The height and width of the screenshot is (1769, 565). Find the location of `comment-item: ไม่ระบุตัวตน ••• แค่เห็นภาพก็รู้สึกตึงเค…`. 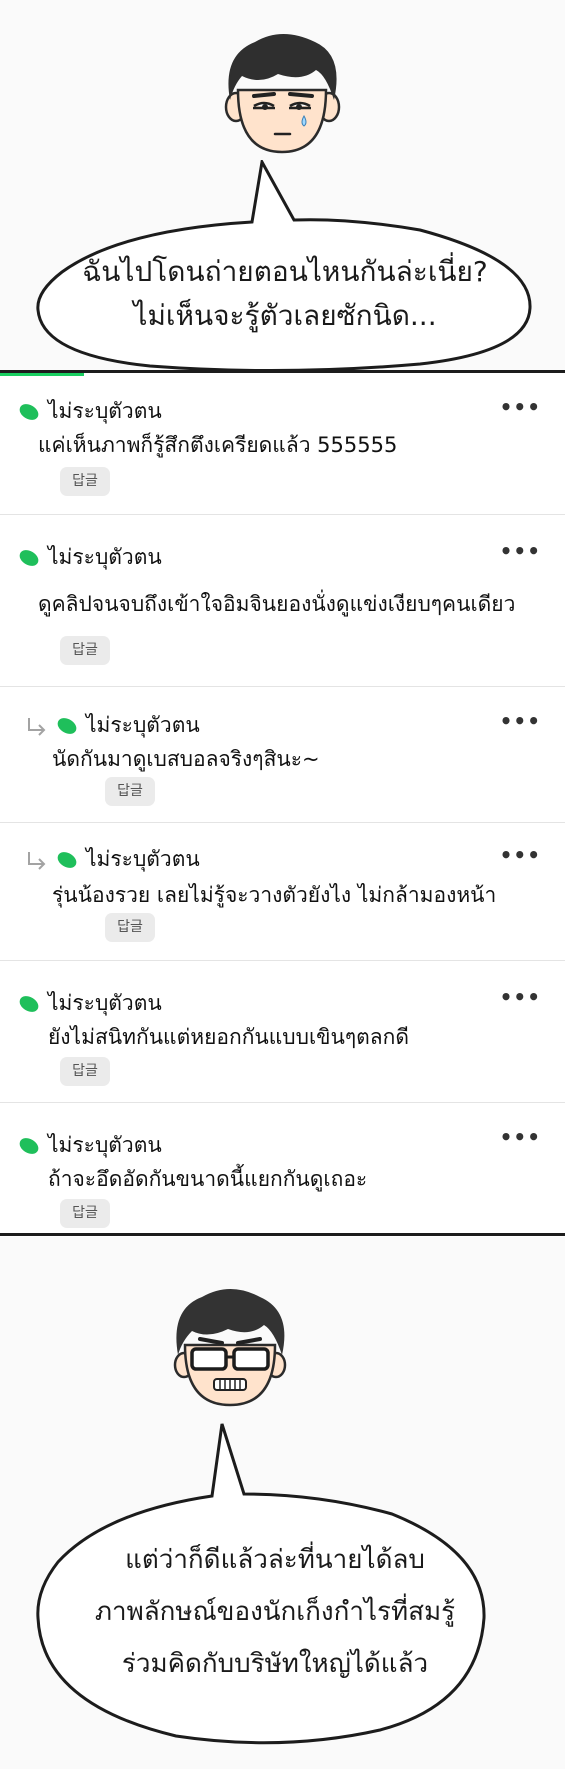

comment-item: ไม่ระบุตัวตน ••• แค่เห็นภาพก็รู้สึกตึงเค… is located at coordinates (282, 444).